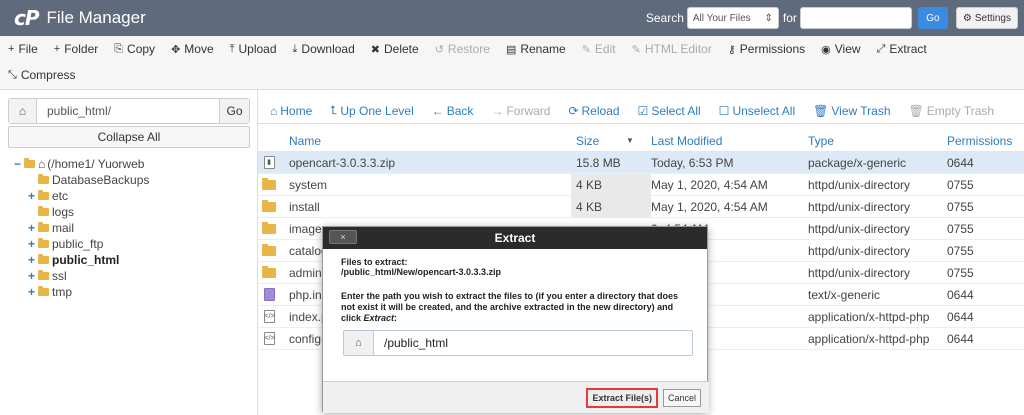  Describe the element at coordinates (291, 111) in the screenshot. I see `nav-home-button: ⌂ Home` at that location.